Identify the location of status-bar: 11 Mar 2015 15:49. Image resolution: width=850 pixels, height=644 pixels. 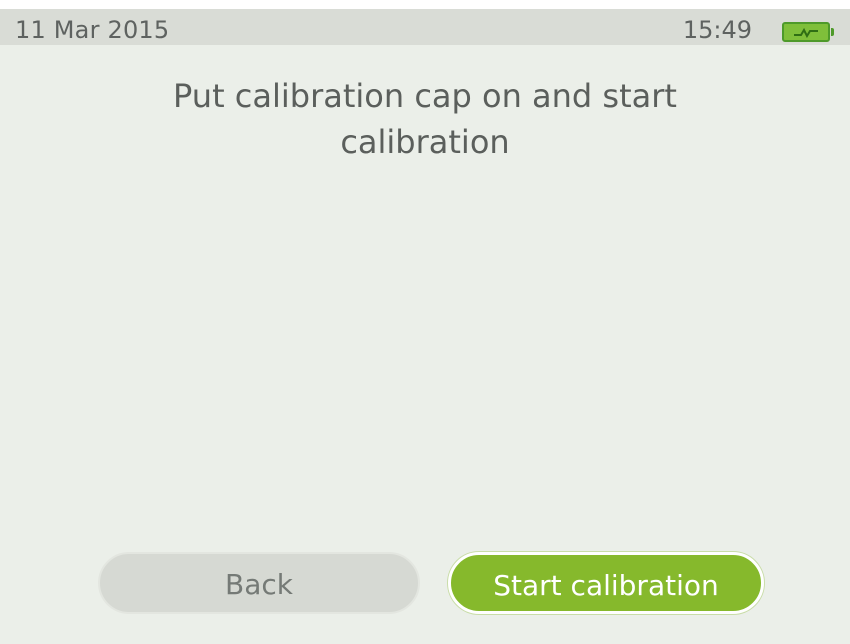
(425, 27).